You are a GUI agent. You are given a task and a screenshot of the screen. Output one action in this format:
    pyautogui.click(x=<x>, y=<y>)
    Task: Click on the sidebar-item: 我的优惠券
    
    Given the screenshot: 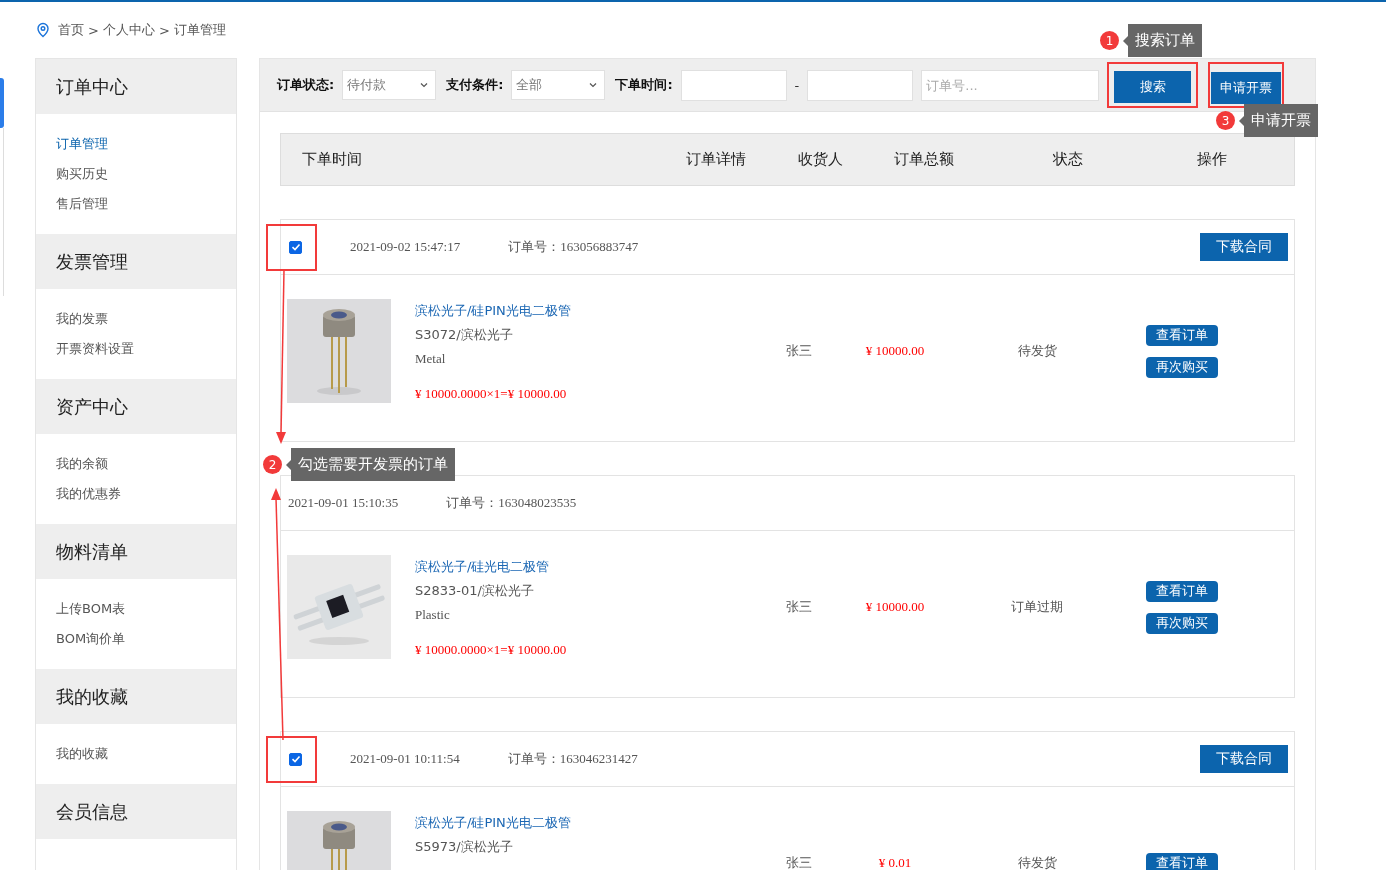 What is the action you would take?
    pyautogui.click(x=136, y=494)
    